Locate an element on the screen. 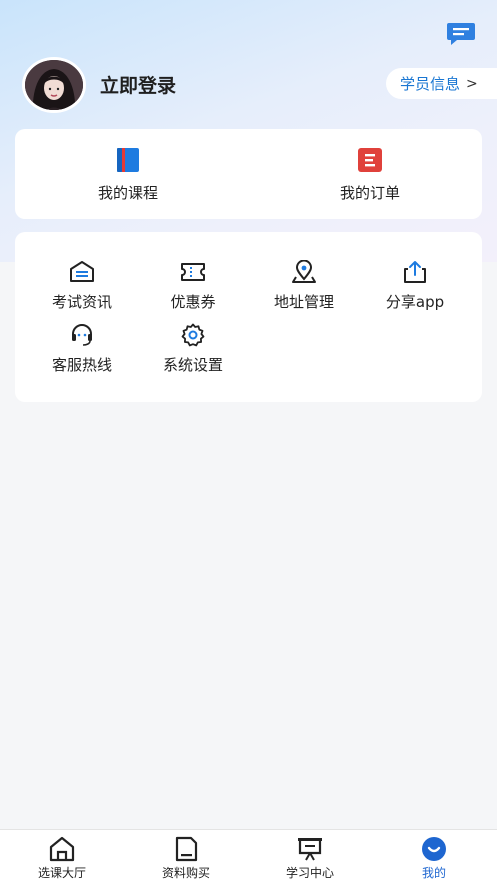 The height and width of the screenshot is (884, 497). book-icon is located at coordinates (128, 160).